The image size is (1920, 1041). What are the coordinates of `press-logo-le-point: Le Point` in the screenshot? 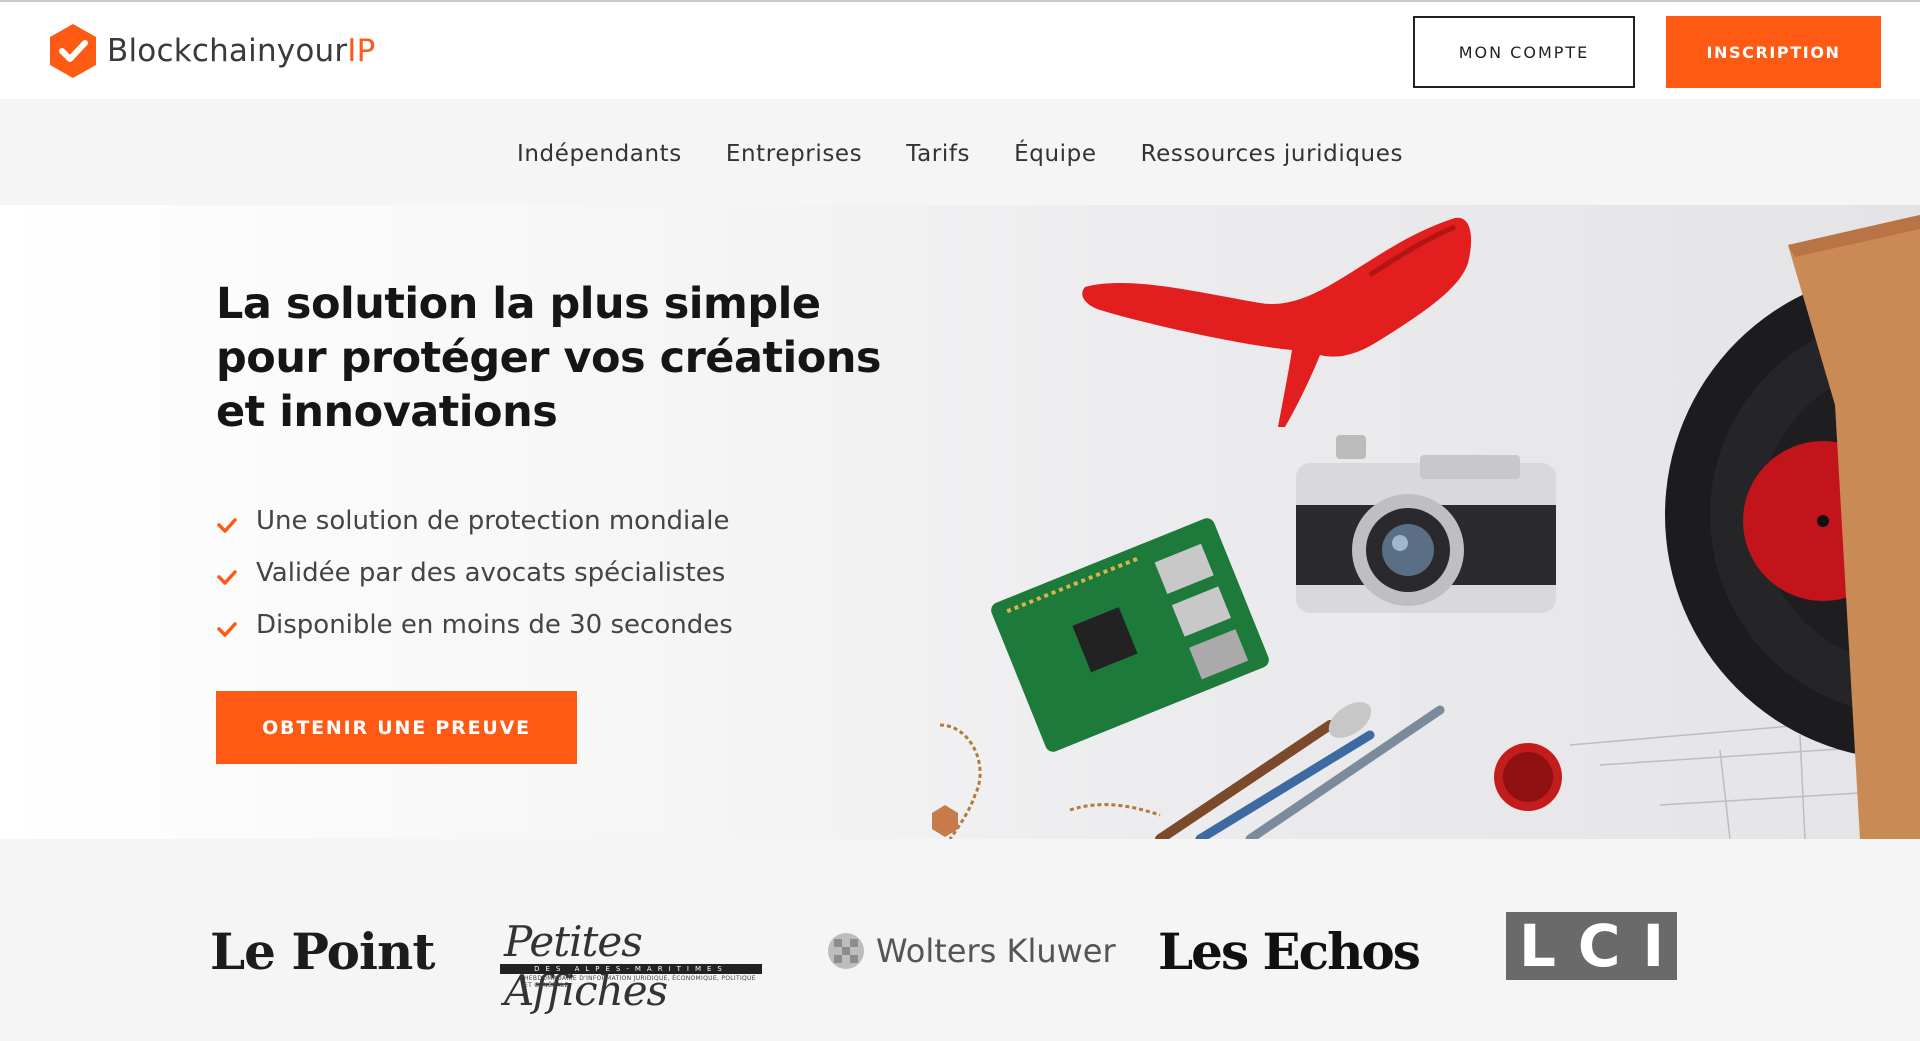 It's located at (322, 951).